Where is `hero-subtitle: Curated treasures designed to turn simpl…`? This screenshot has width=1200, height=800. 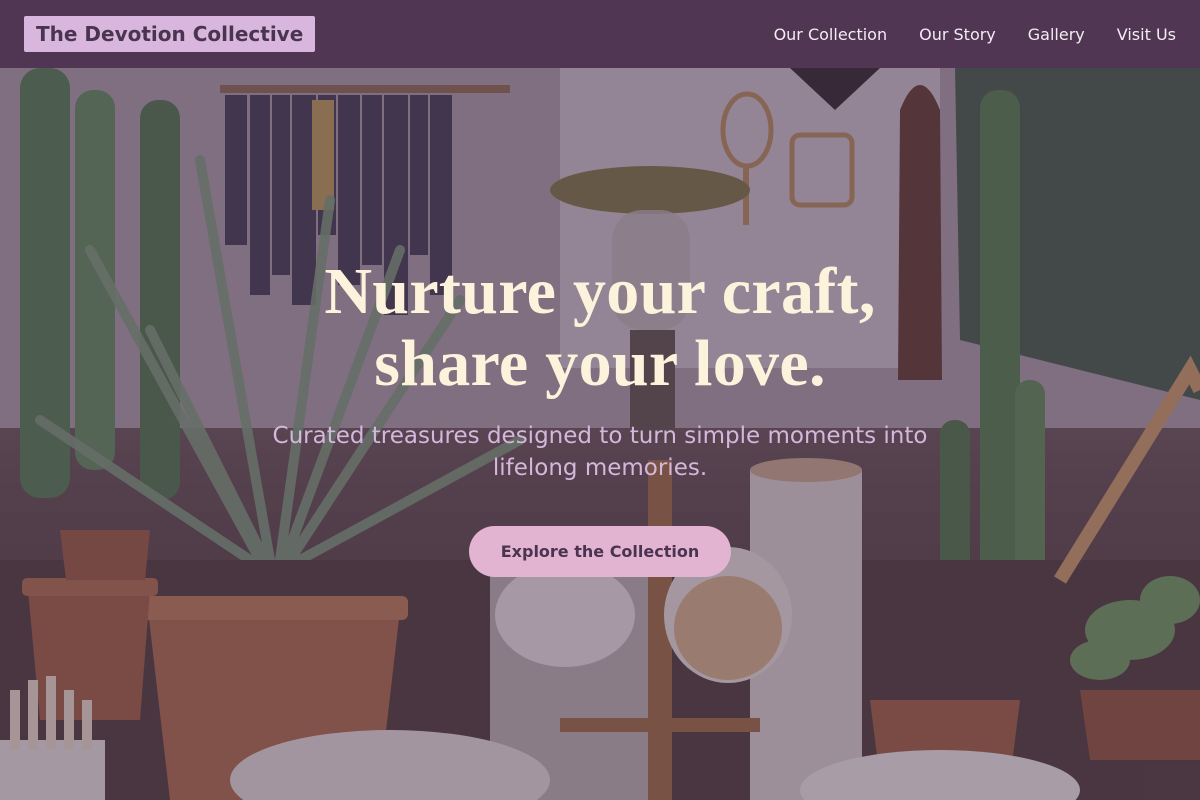
hero-subtitle: Curated treasures designed to turn simpl… is located at coordinates (600, 452).